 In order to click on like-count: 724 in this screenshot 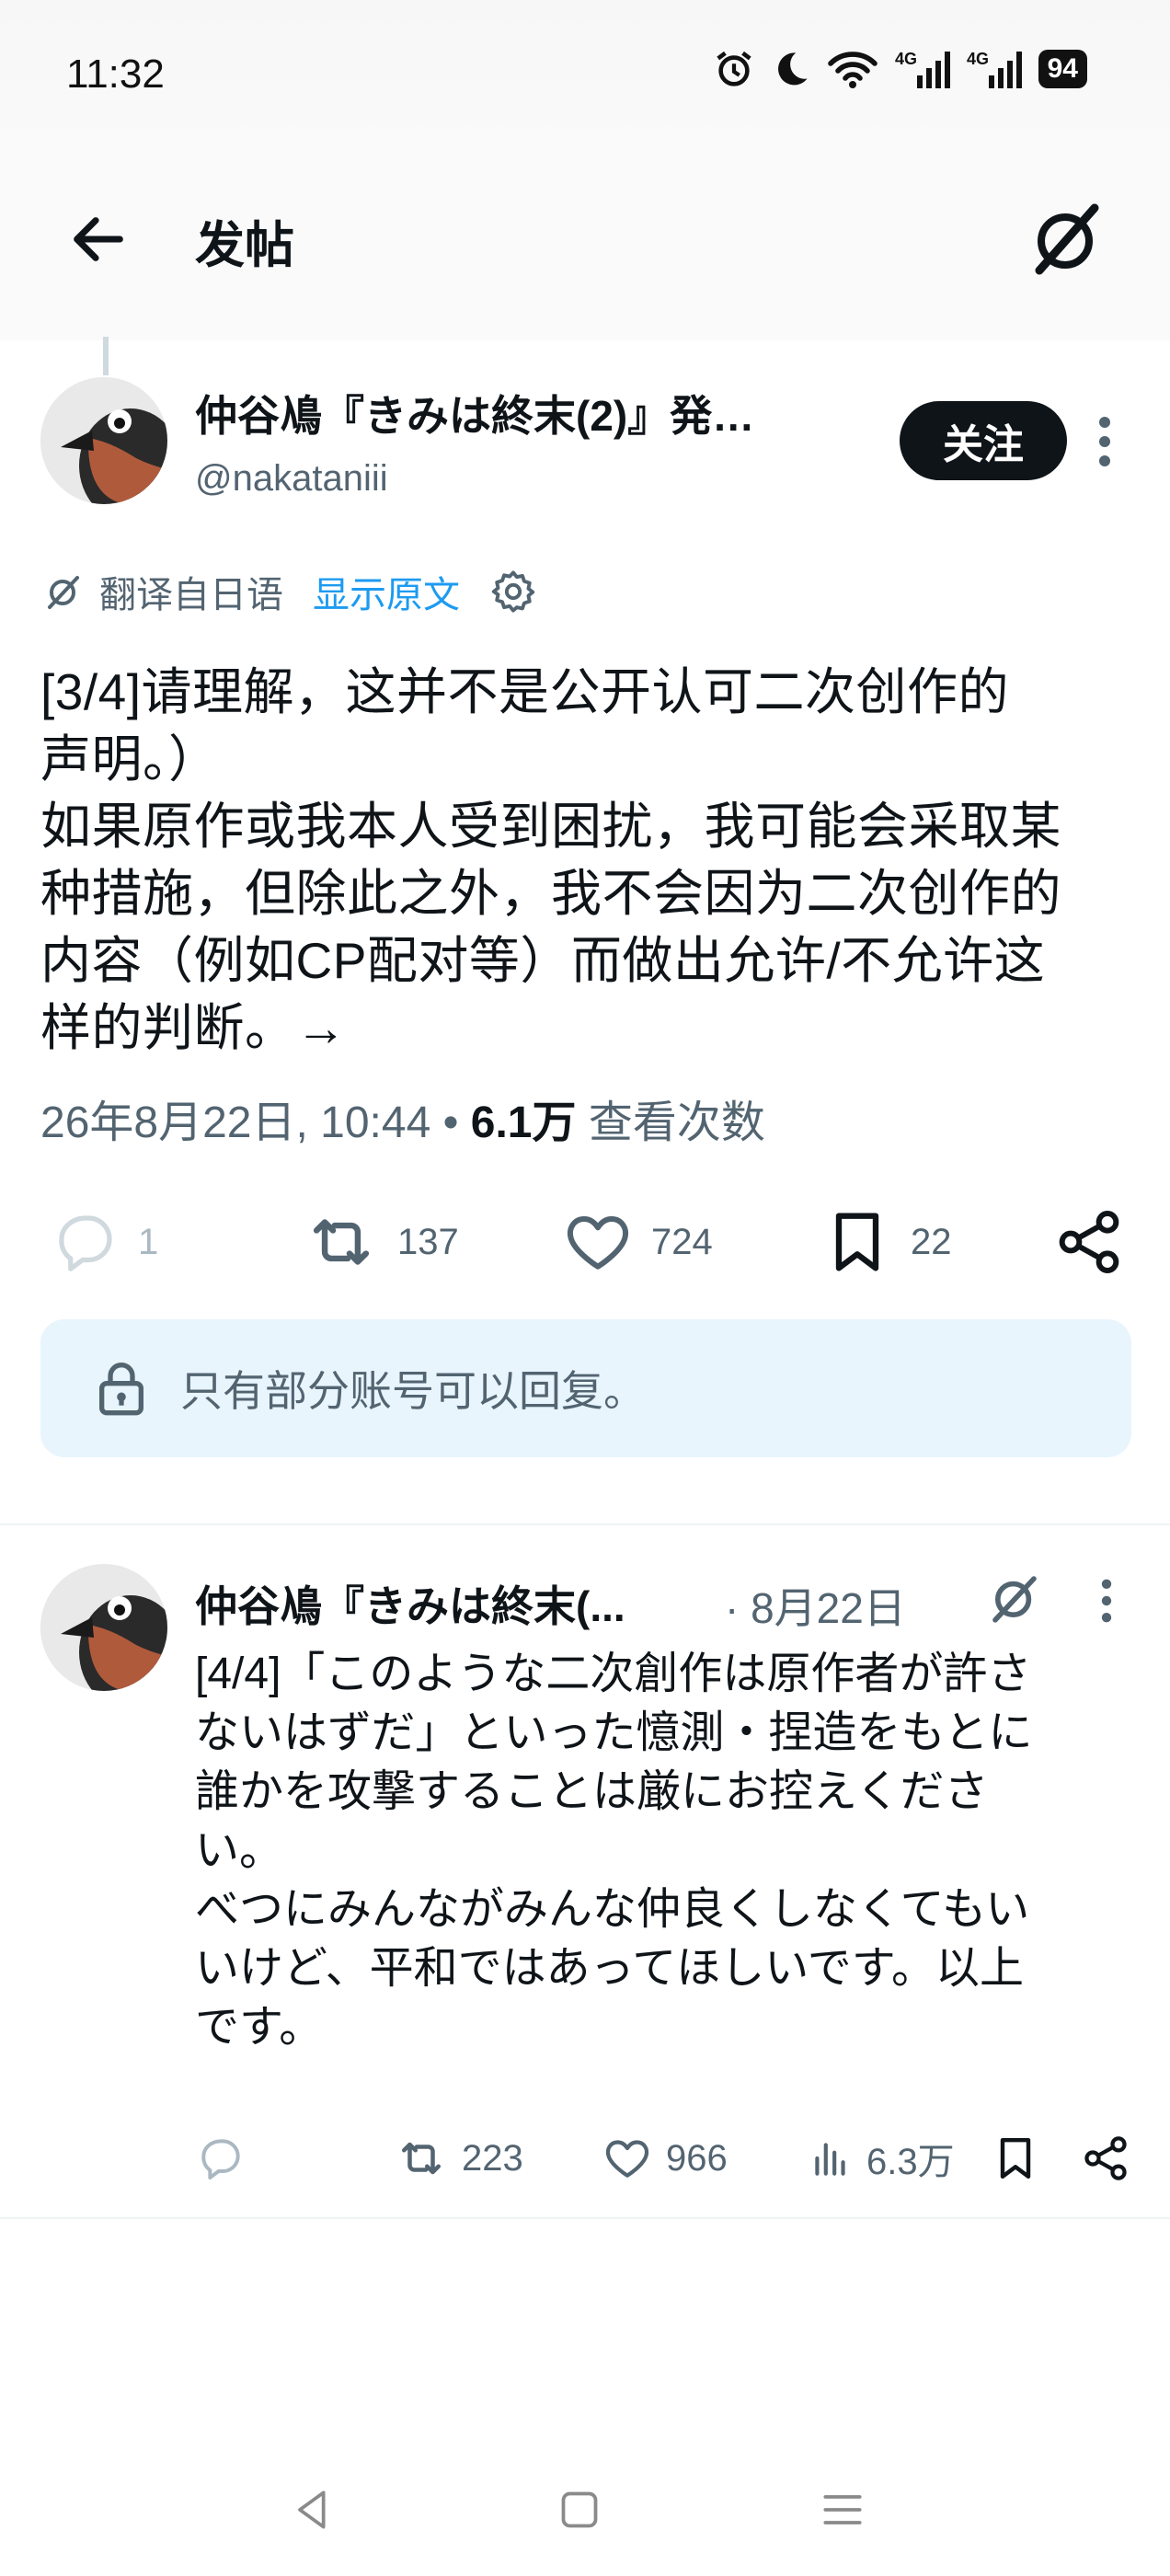, I will do `click(682, 1241)`.